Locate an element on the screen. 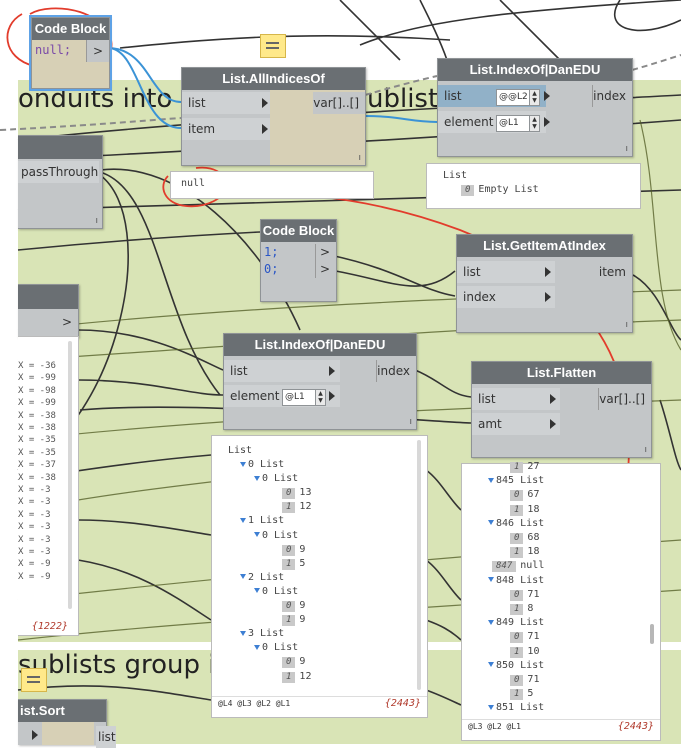  list-getitematindex-node: List.GetItemAtIndex list index item ı is located at coordinates (544, 283).